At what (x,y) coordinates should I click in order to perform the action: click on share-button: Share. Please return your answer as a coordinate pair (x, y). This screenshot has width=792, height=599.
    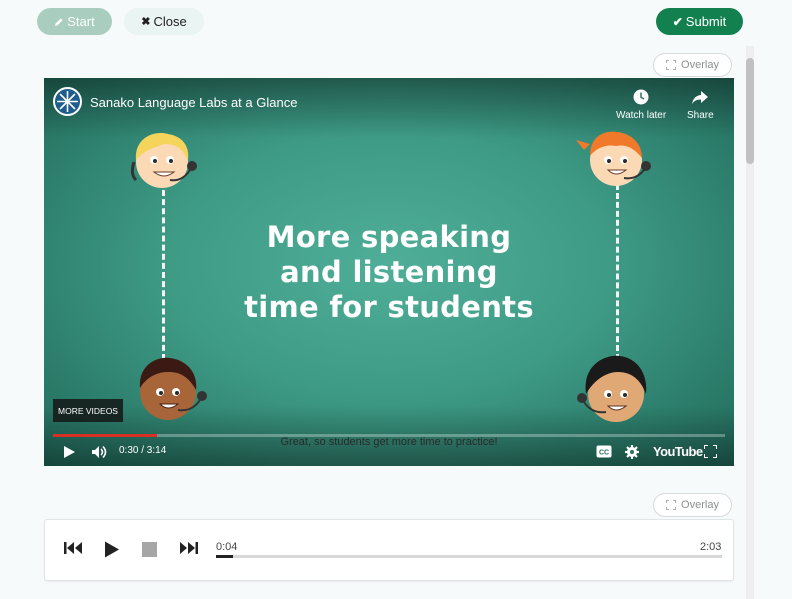
    Looking at the image, I should click on (700, 104).